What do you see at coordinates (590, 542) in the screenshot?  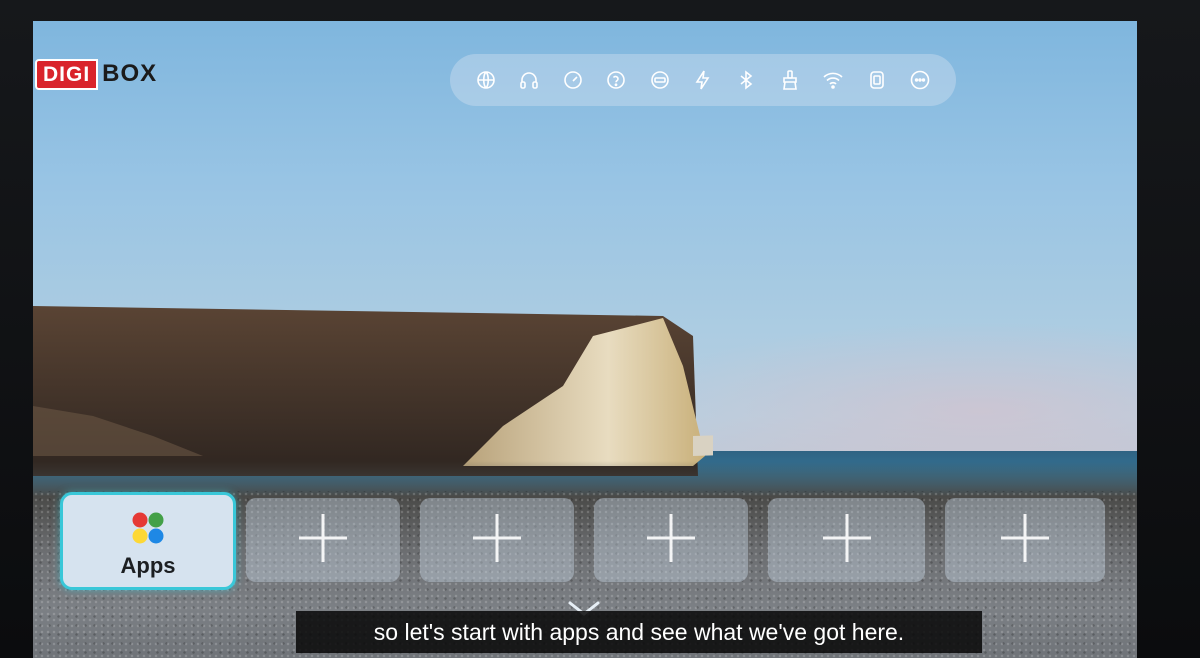 I see `app-tiles-row: Apps` at bounding box center [590, 542].